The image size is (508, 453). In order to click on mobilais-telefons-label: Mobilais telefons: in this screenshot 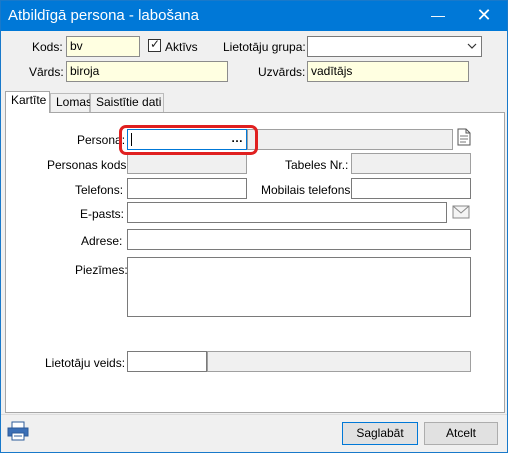, I will do `click(307, 190)`.